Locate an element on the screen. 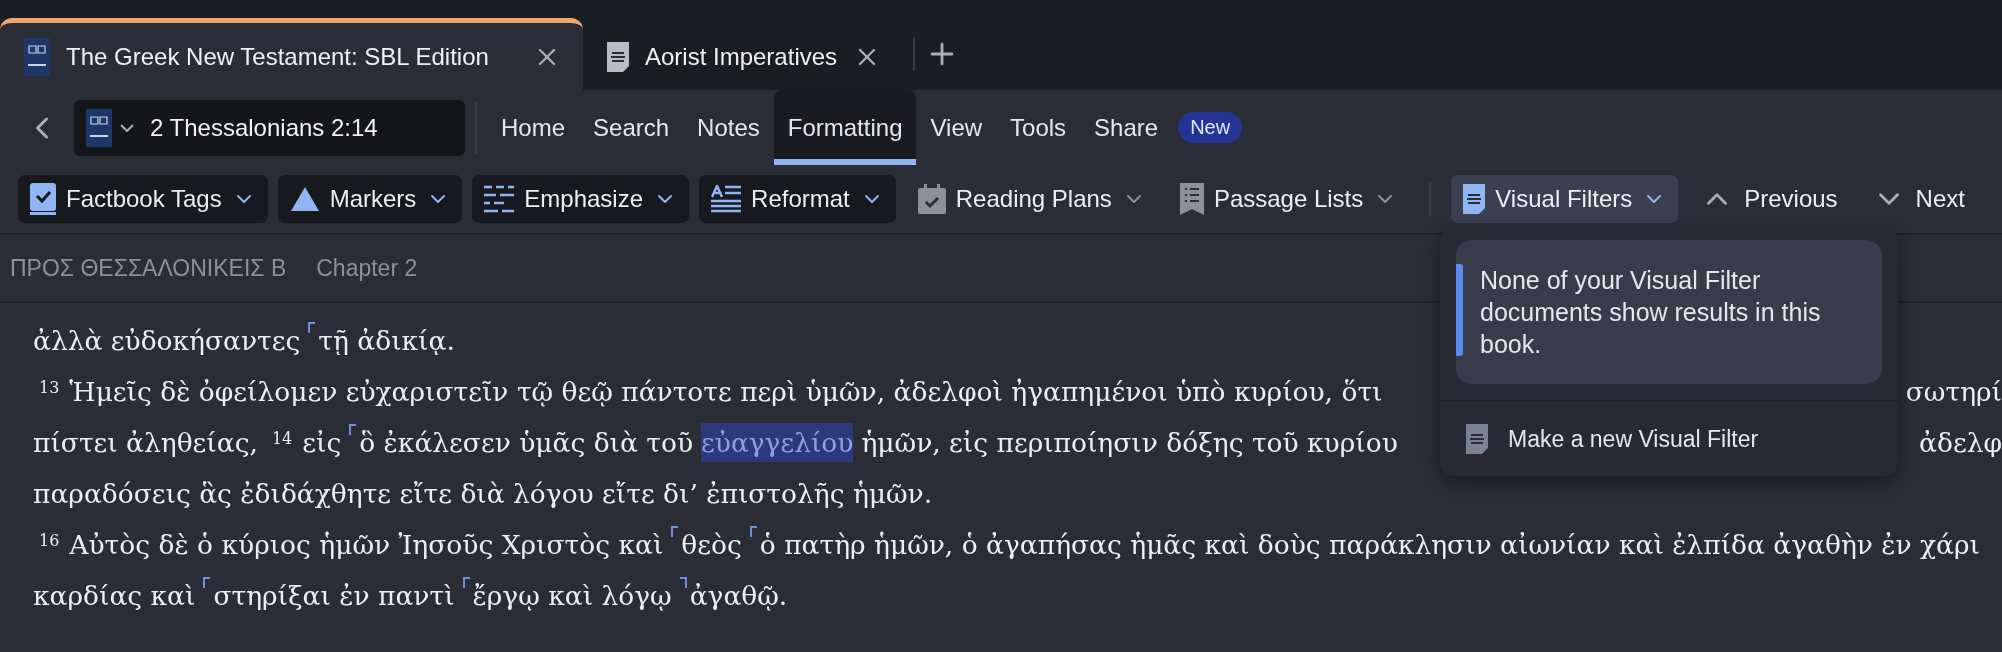 This screenshot has height=652, width=2002. verse-text: Ἡμεῖς δὲ ὀφείλομεν εὐχαριστεῖν τῷ θεῷ πάντοτε περὶ ὑμῶν, ἀδελφοὶ ἠγαπημένοι ὑπὸ κυρίου, ὅτι is located at coordinates (726, 391).